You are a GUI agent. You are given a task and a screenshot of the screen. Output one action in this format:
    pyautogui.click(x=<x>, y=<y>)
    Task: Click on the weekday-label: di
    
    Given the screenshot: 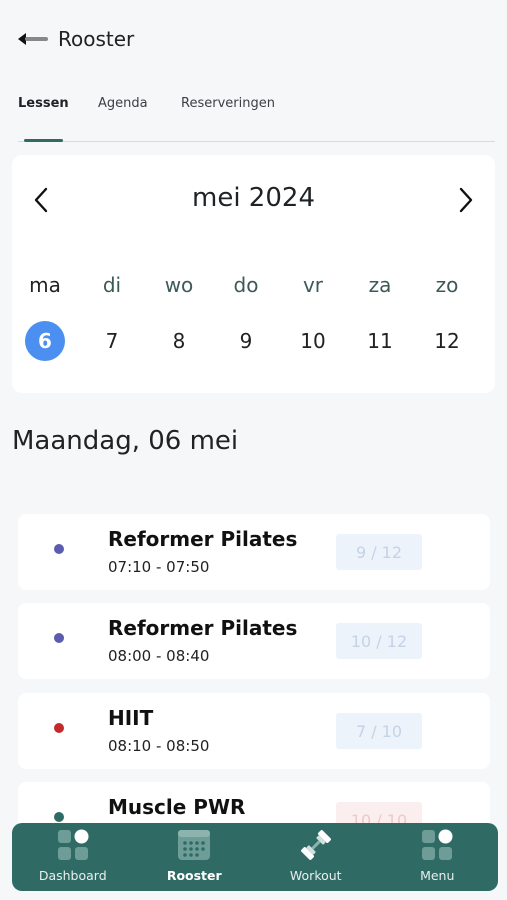 What is the action you would take?
    pyautogui.click(x=112, y=285)
    